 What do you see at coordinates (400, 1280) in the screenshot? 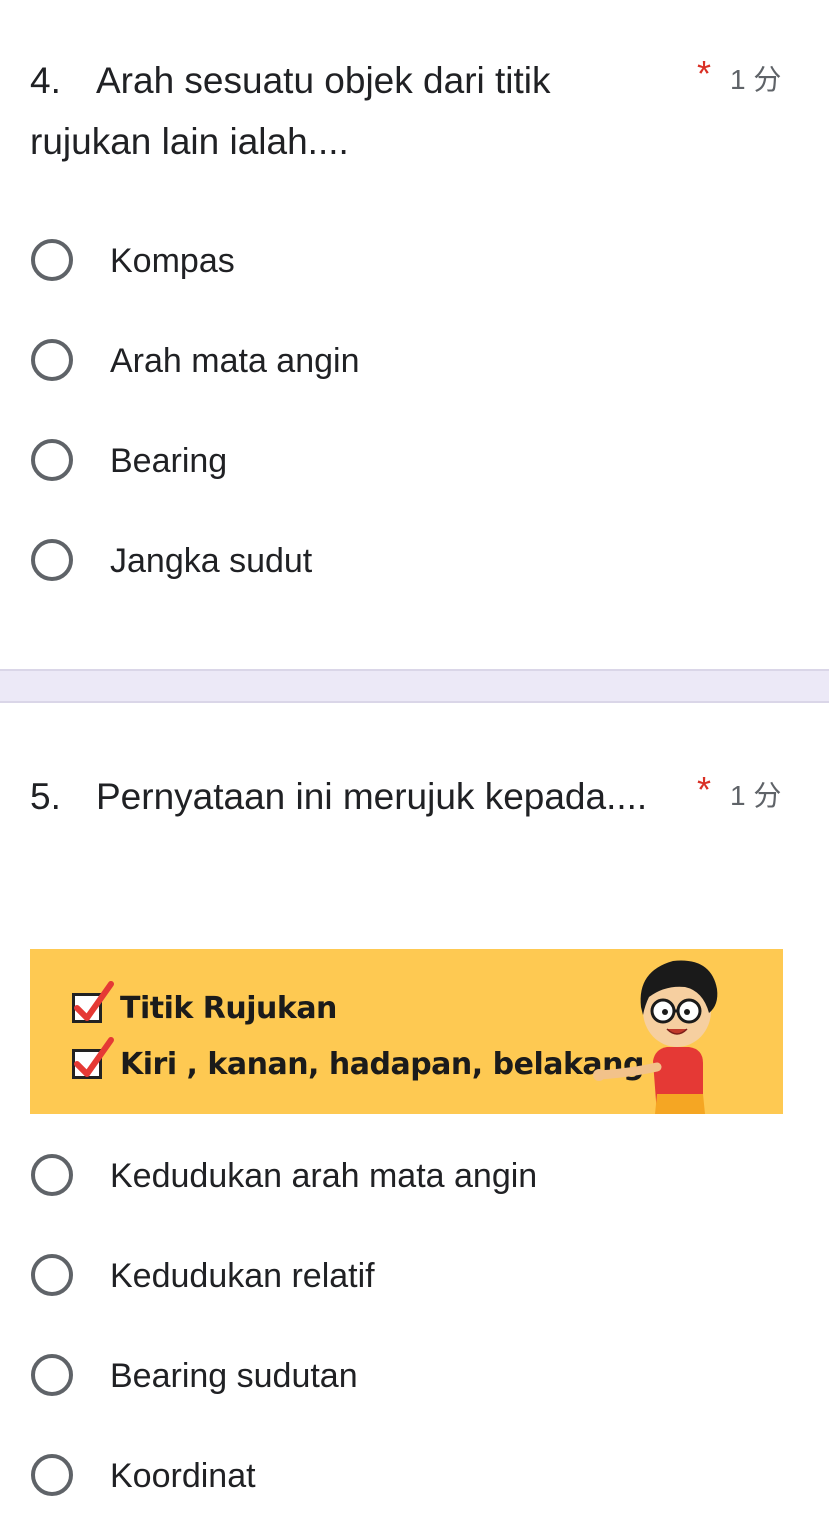
I see `option-kedudukan-relatif: Kedudukan relatif` at bounding box center [400, 1280].